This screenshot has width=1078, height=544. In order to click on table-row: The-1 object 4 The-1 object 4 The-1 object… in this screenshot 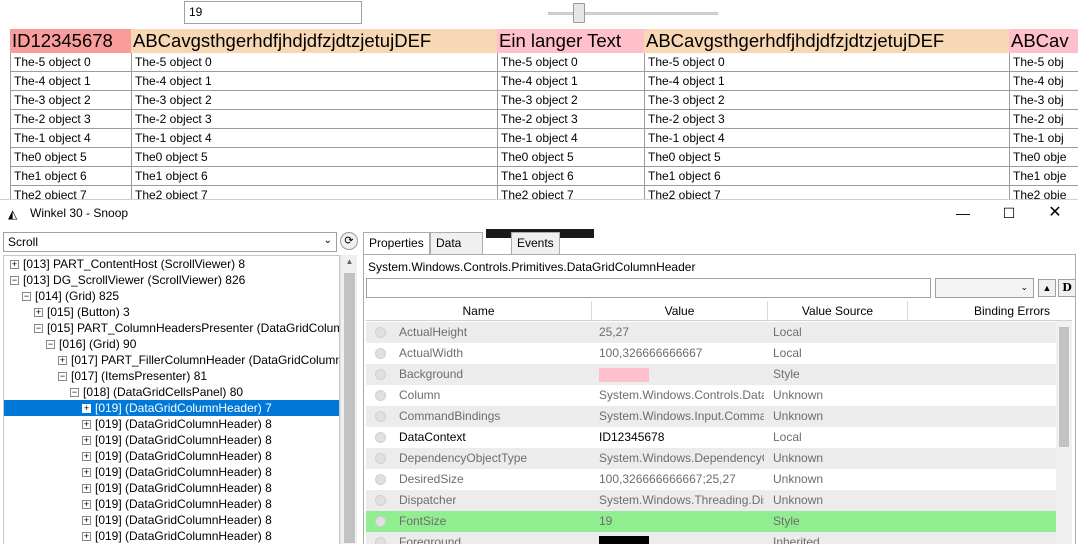, I will do `click(544, 138)`.